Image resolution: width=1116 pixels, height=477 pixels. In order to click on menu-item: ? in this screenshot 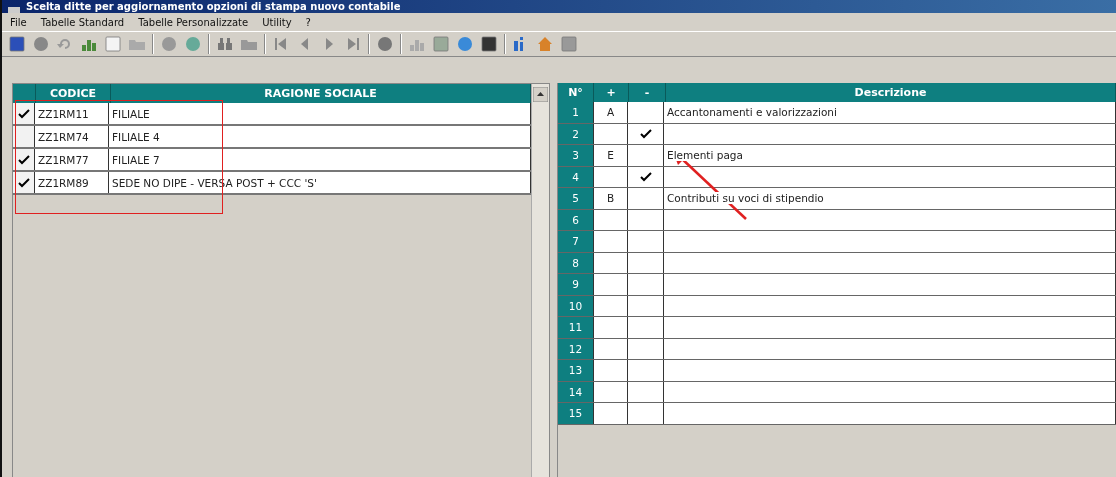, I will do `click(308, 22)`.